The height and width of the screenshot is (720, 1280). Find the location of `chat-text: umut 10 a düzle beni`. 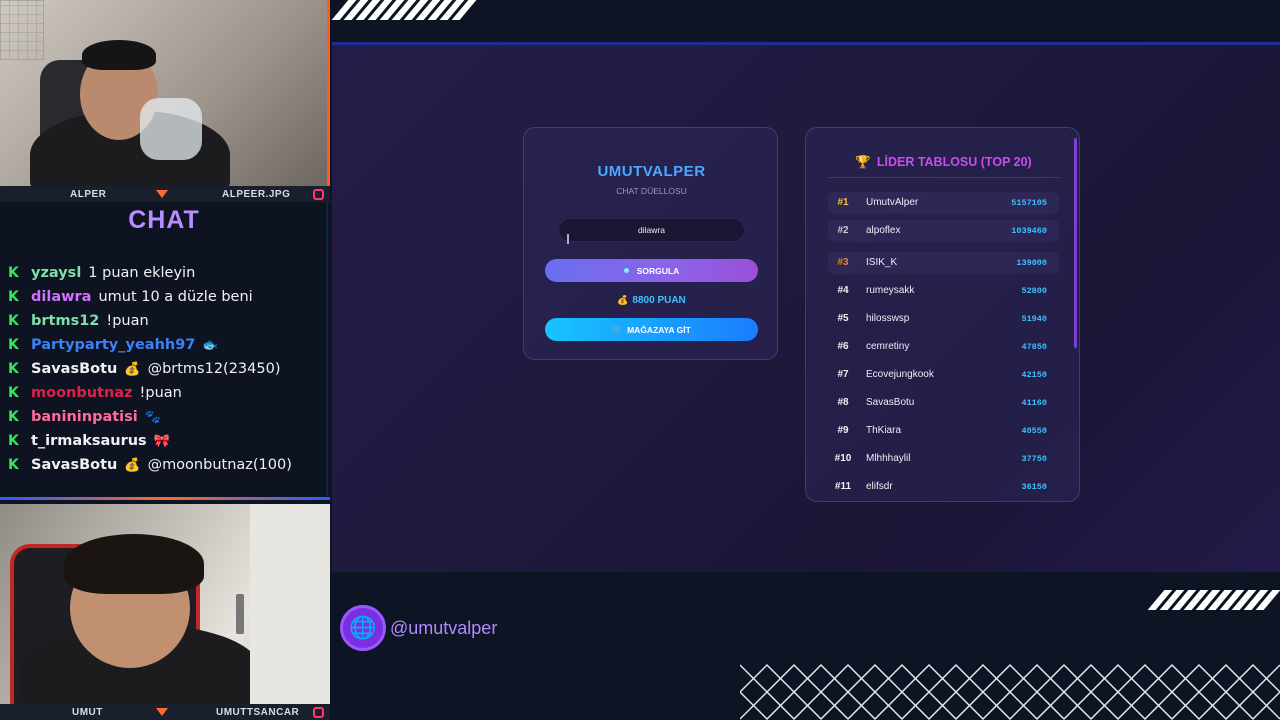

chat-text: umut 10 a düzle beni is located at coordinates (175, 297).